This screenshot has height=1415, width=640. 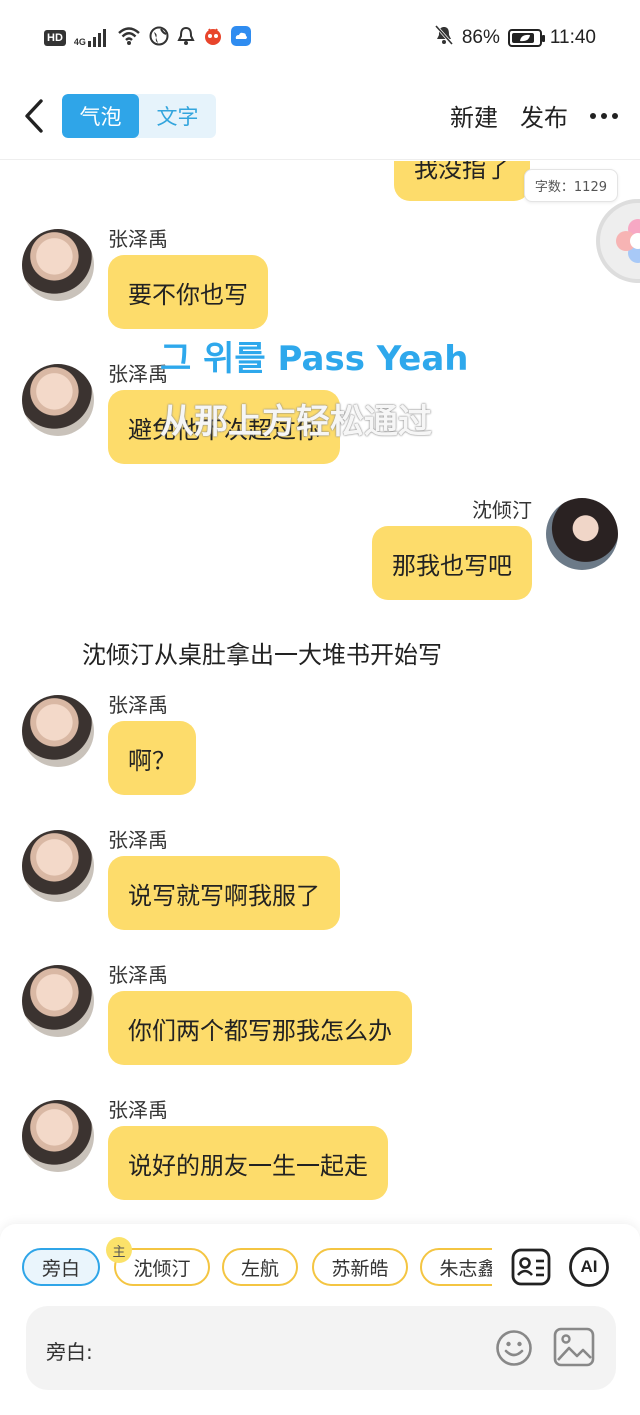 What do you see at coordinates (360, 1267) in the screenshot?
I see `chip-character: 苏新皓` at bounding box center [360, 1267].